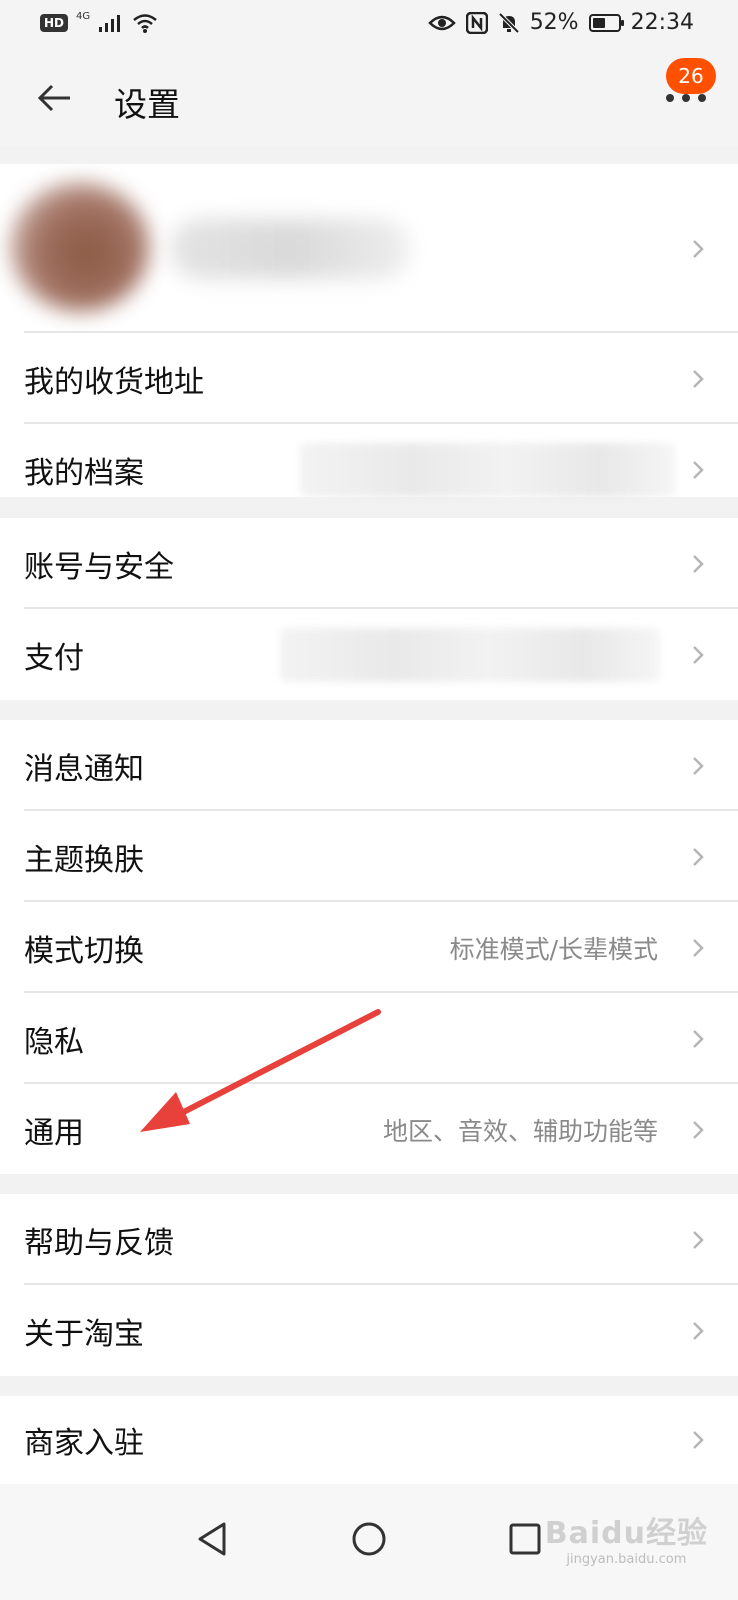 Image resolution: width=738 pixels, height=1600 pixels. I want to click on settings-item-about: 关于淘宝, so click(369, 1330).